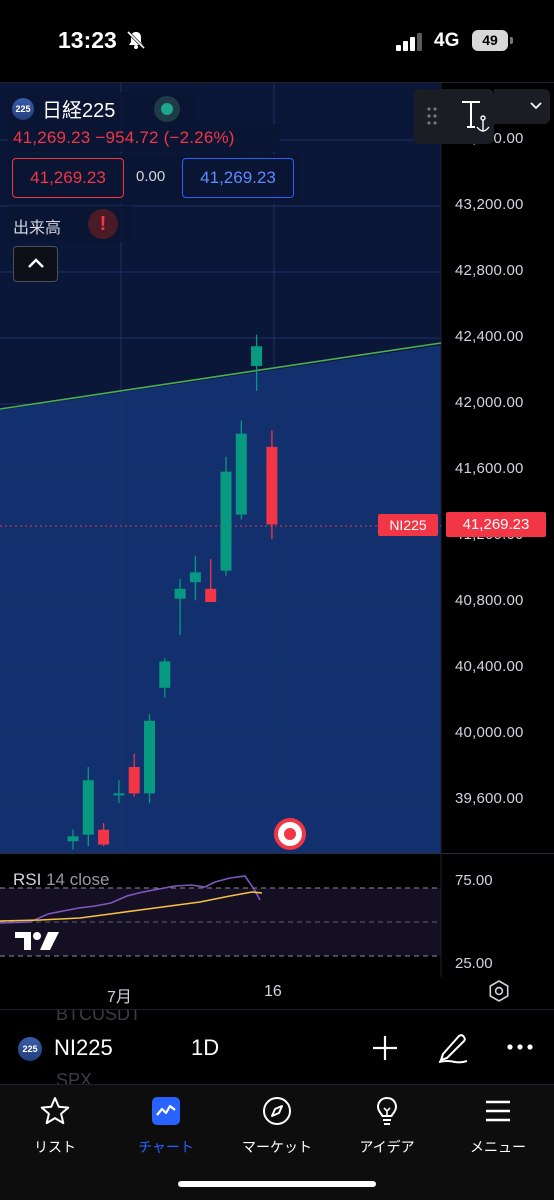 This screenshot has height=1200, width=554. I want to click on nav-market: マーケット, so click(277, 1128).